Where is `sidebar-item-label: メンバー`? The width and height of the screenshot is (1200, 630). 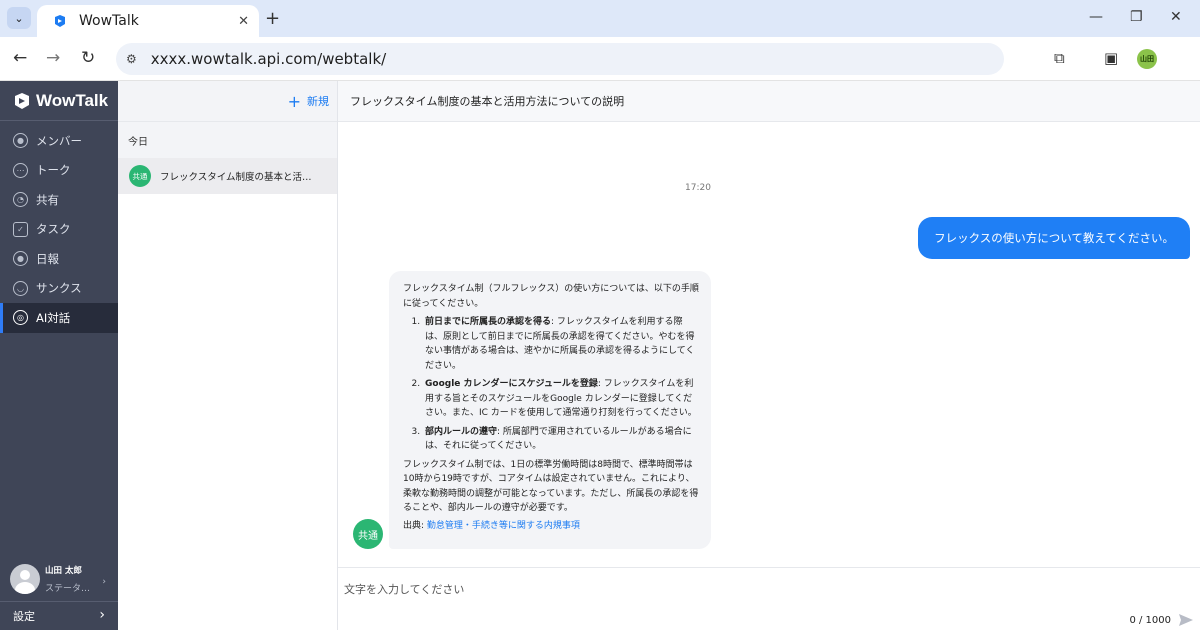
sidebar-item-label: メンバー is located at coordinates (59, 140).